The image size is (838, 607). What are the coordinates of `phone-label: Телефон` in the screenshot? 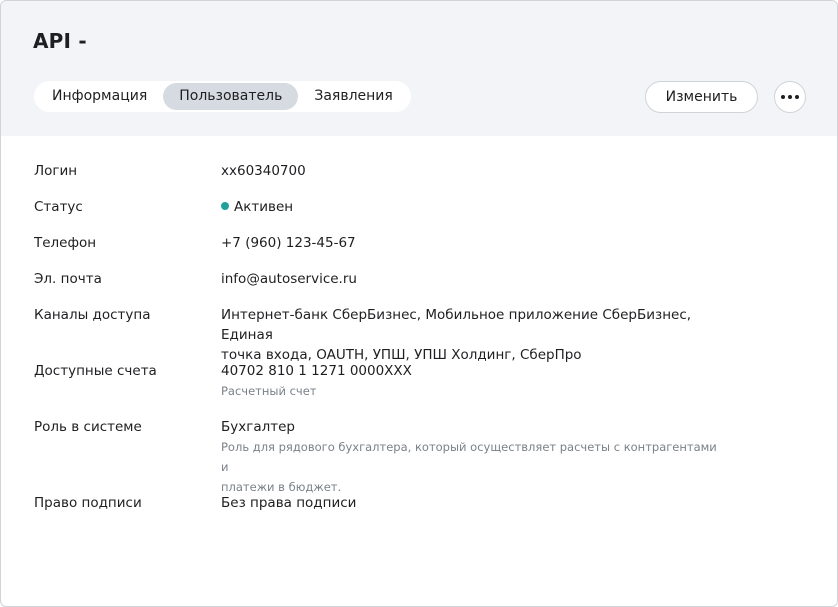 It's located at (65, 243).